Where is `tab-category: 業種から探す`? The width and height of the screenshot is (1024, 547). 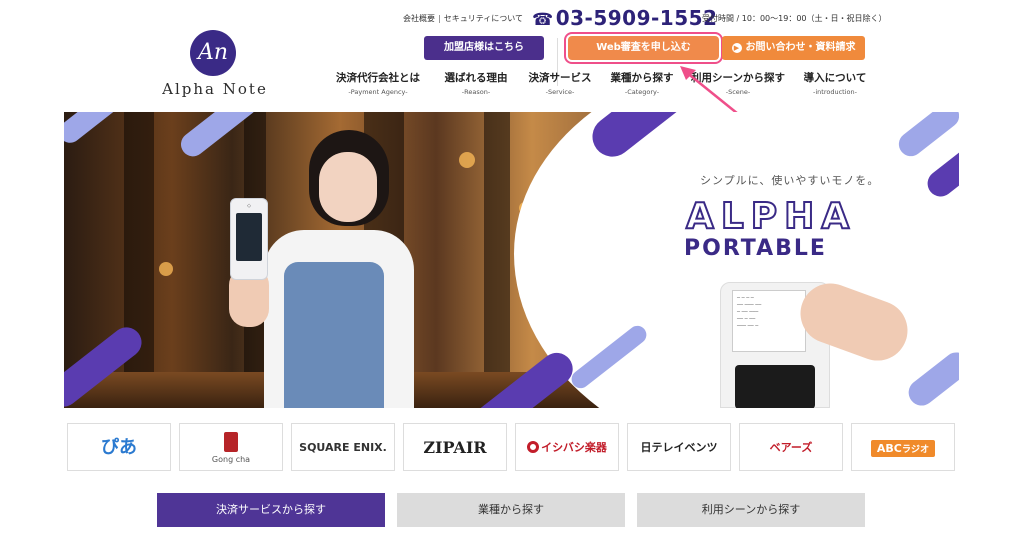
tab-category: 業種から探す is located at coordinates (511, 510).